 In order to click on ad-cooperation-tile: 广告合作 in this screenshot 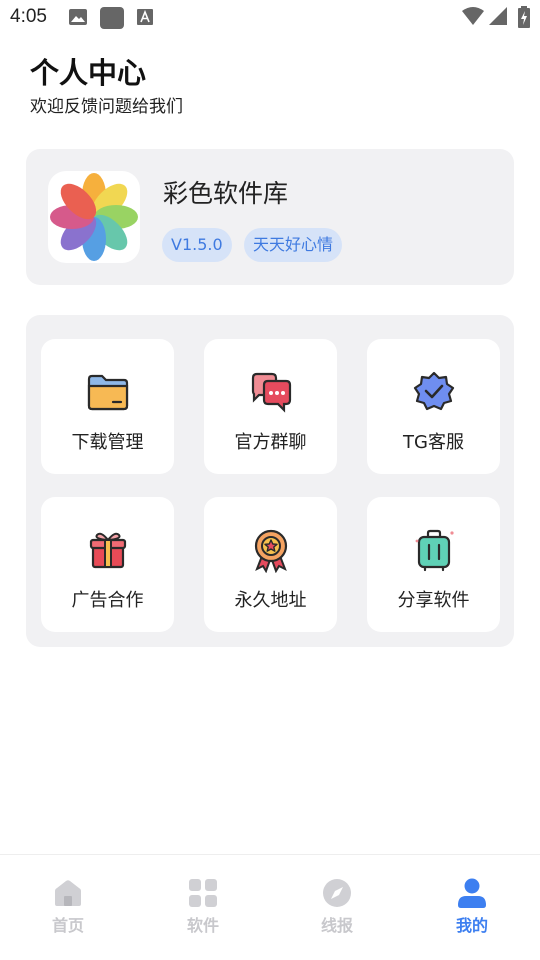, I will do `click(107, 564)`.